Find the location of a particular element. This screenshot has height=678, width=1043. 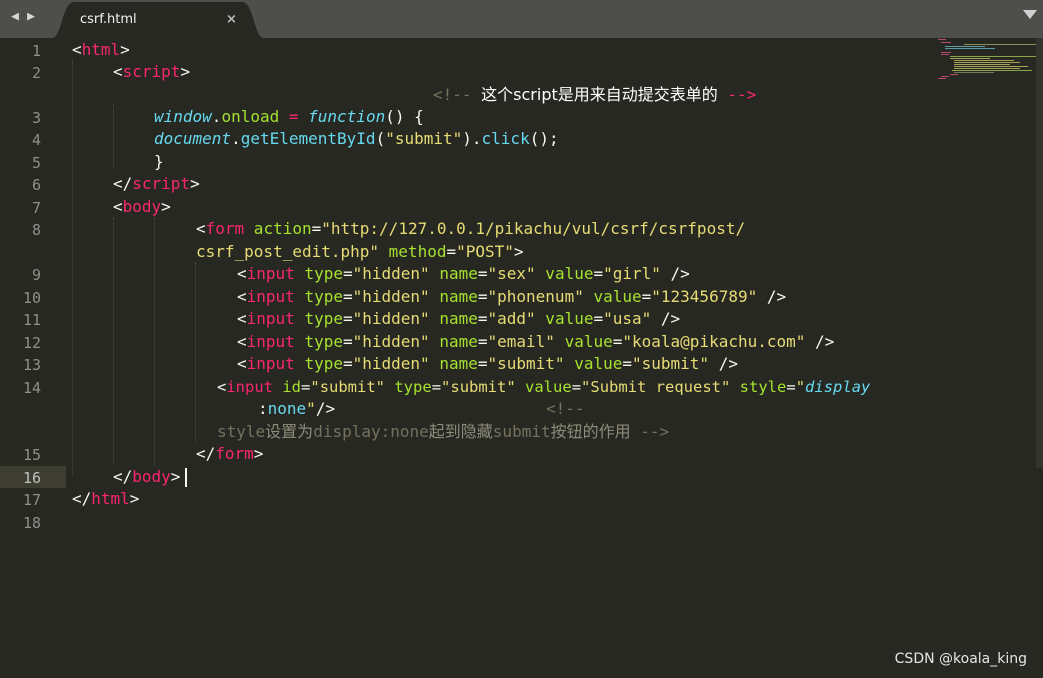

line-number: 10 is located at coordinates (31, 298).